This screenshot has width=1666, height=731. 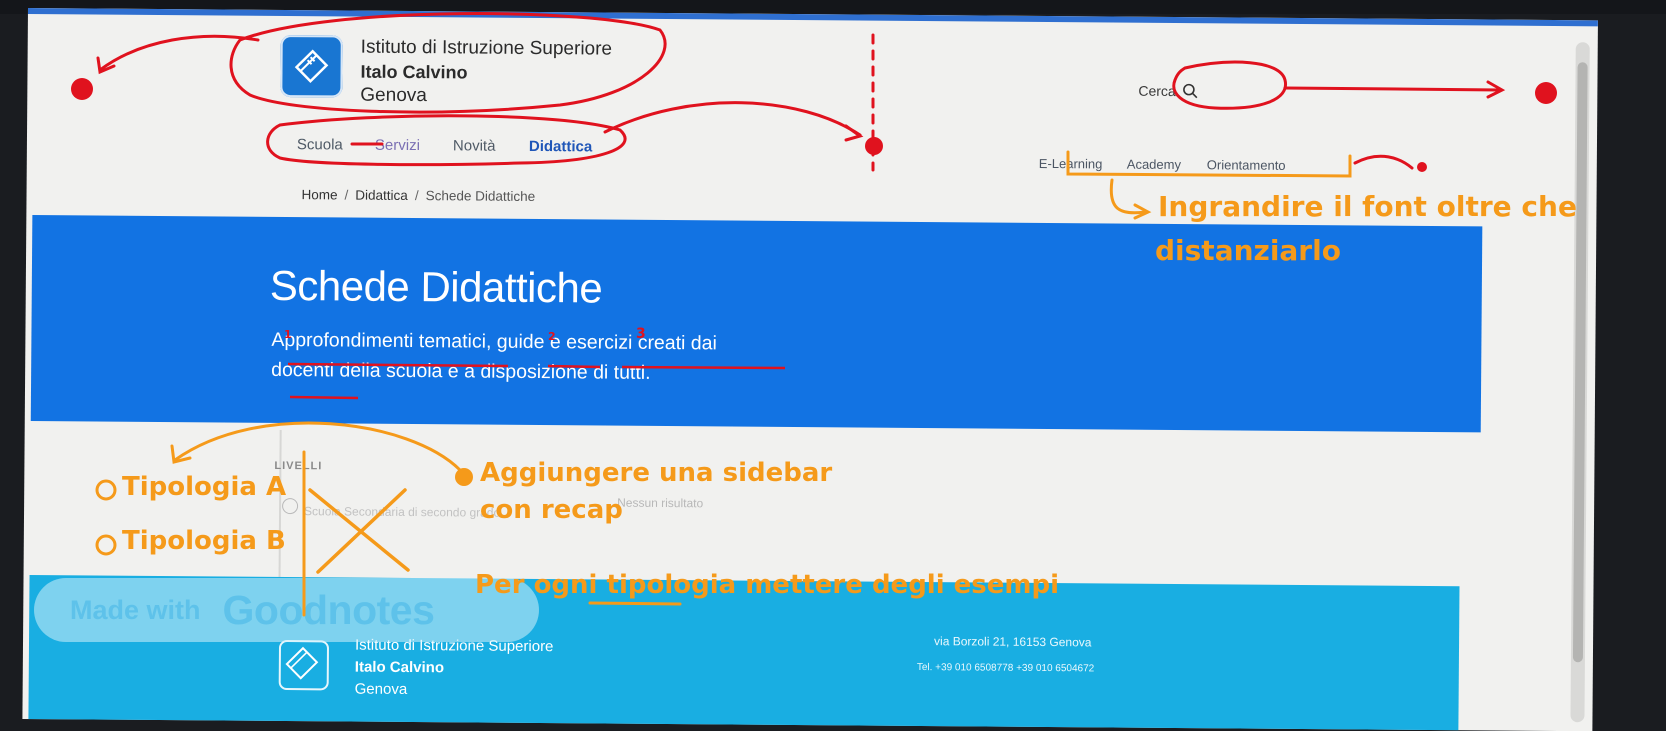 What do you see at coordinates (288, 334) in the screenshot?
I see `marker-1: 1` at bounding box center [288, 334].